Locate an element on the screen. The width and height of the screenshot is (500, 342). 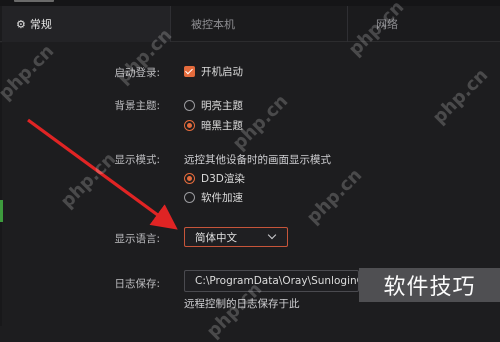
corner-watermark: 软件技巧 is located at coordinates (429, 285).